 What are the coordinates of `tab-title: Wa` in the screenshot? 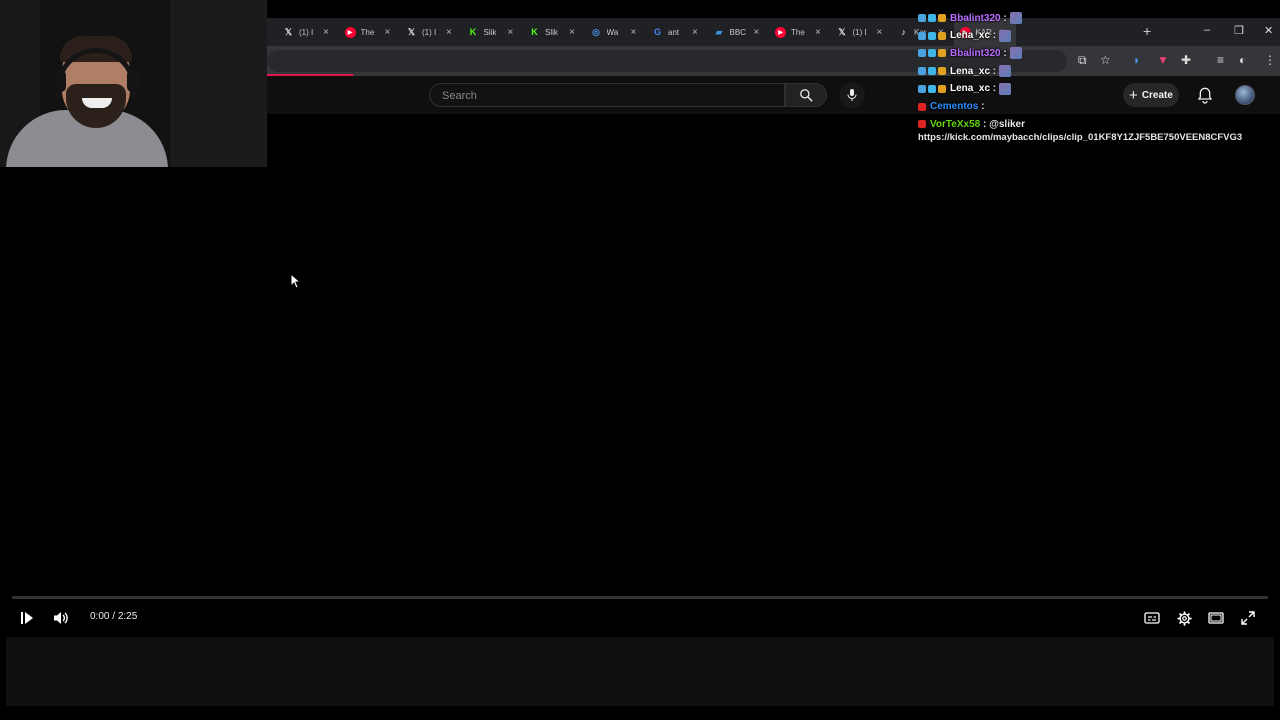 It's located at (612, 32).